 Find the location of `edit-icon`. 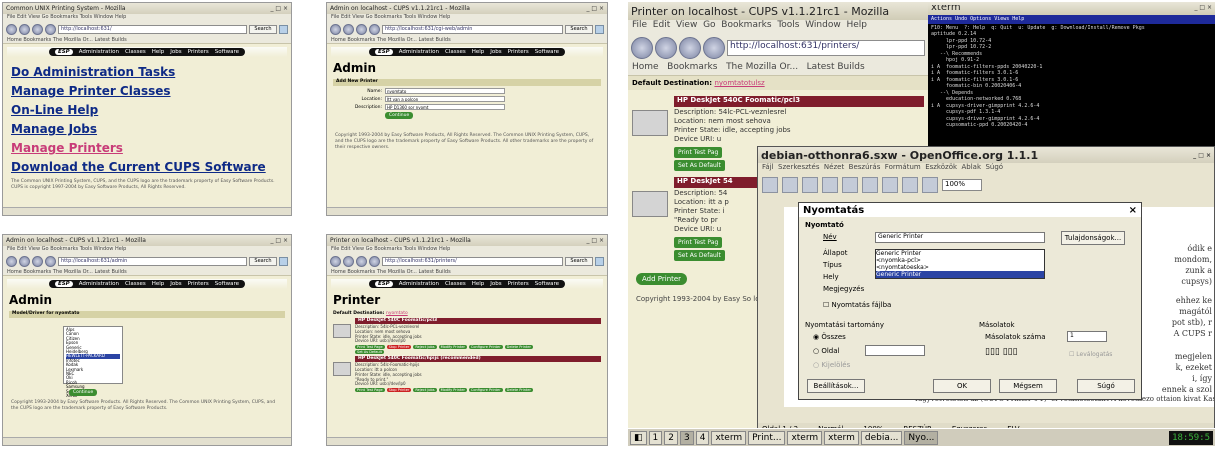

edit-icon is located at coordinates (830, 185).